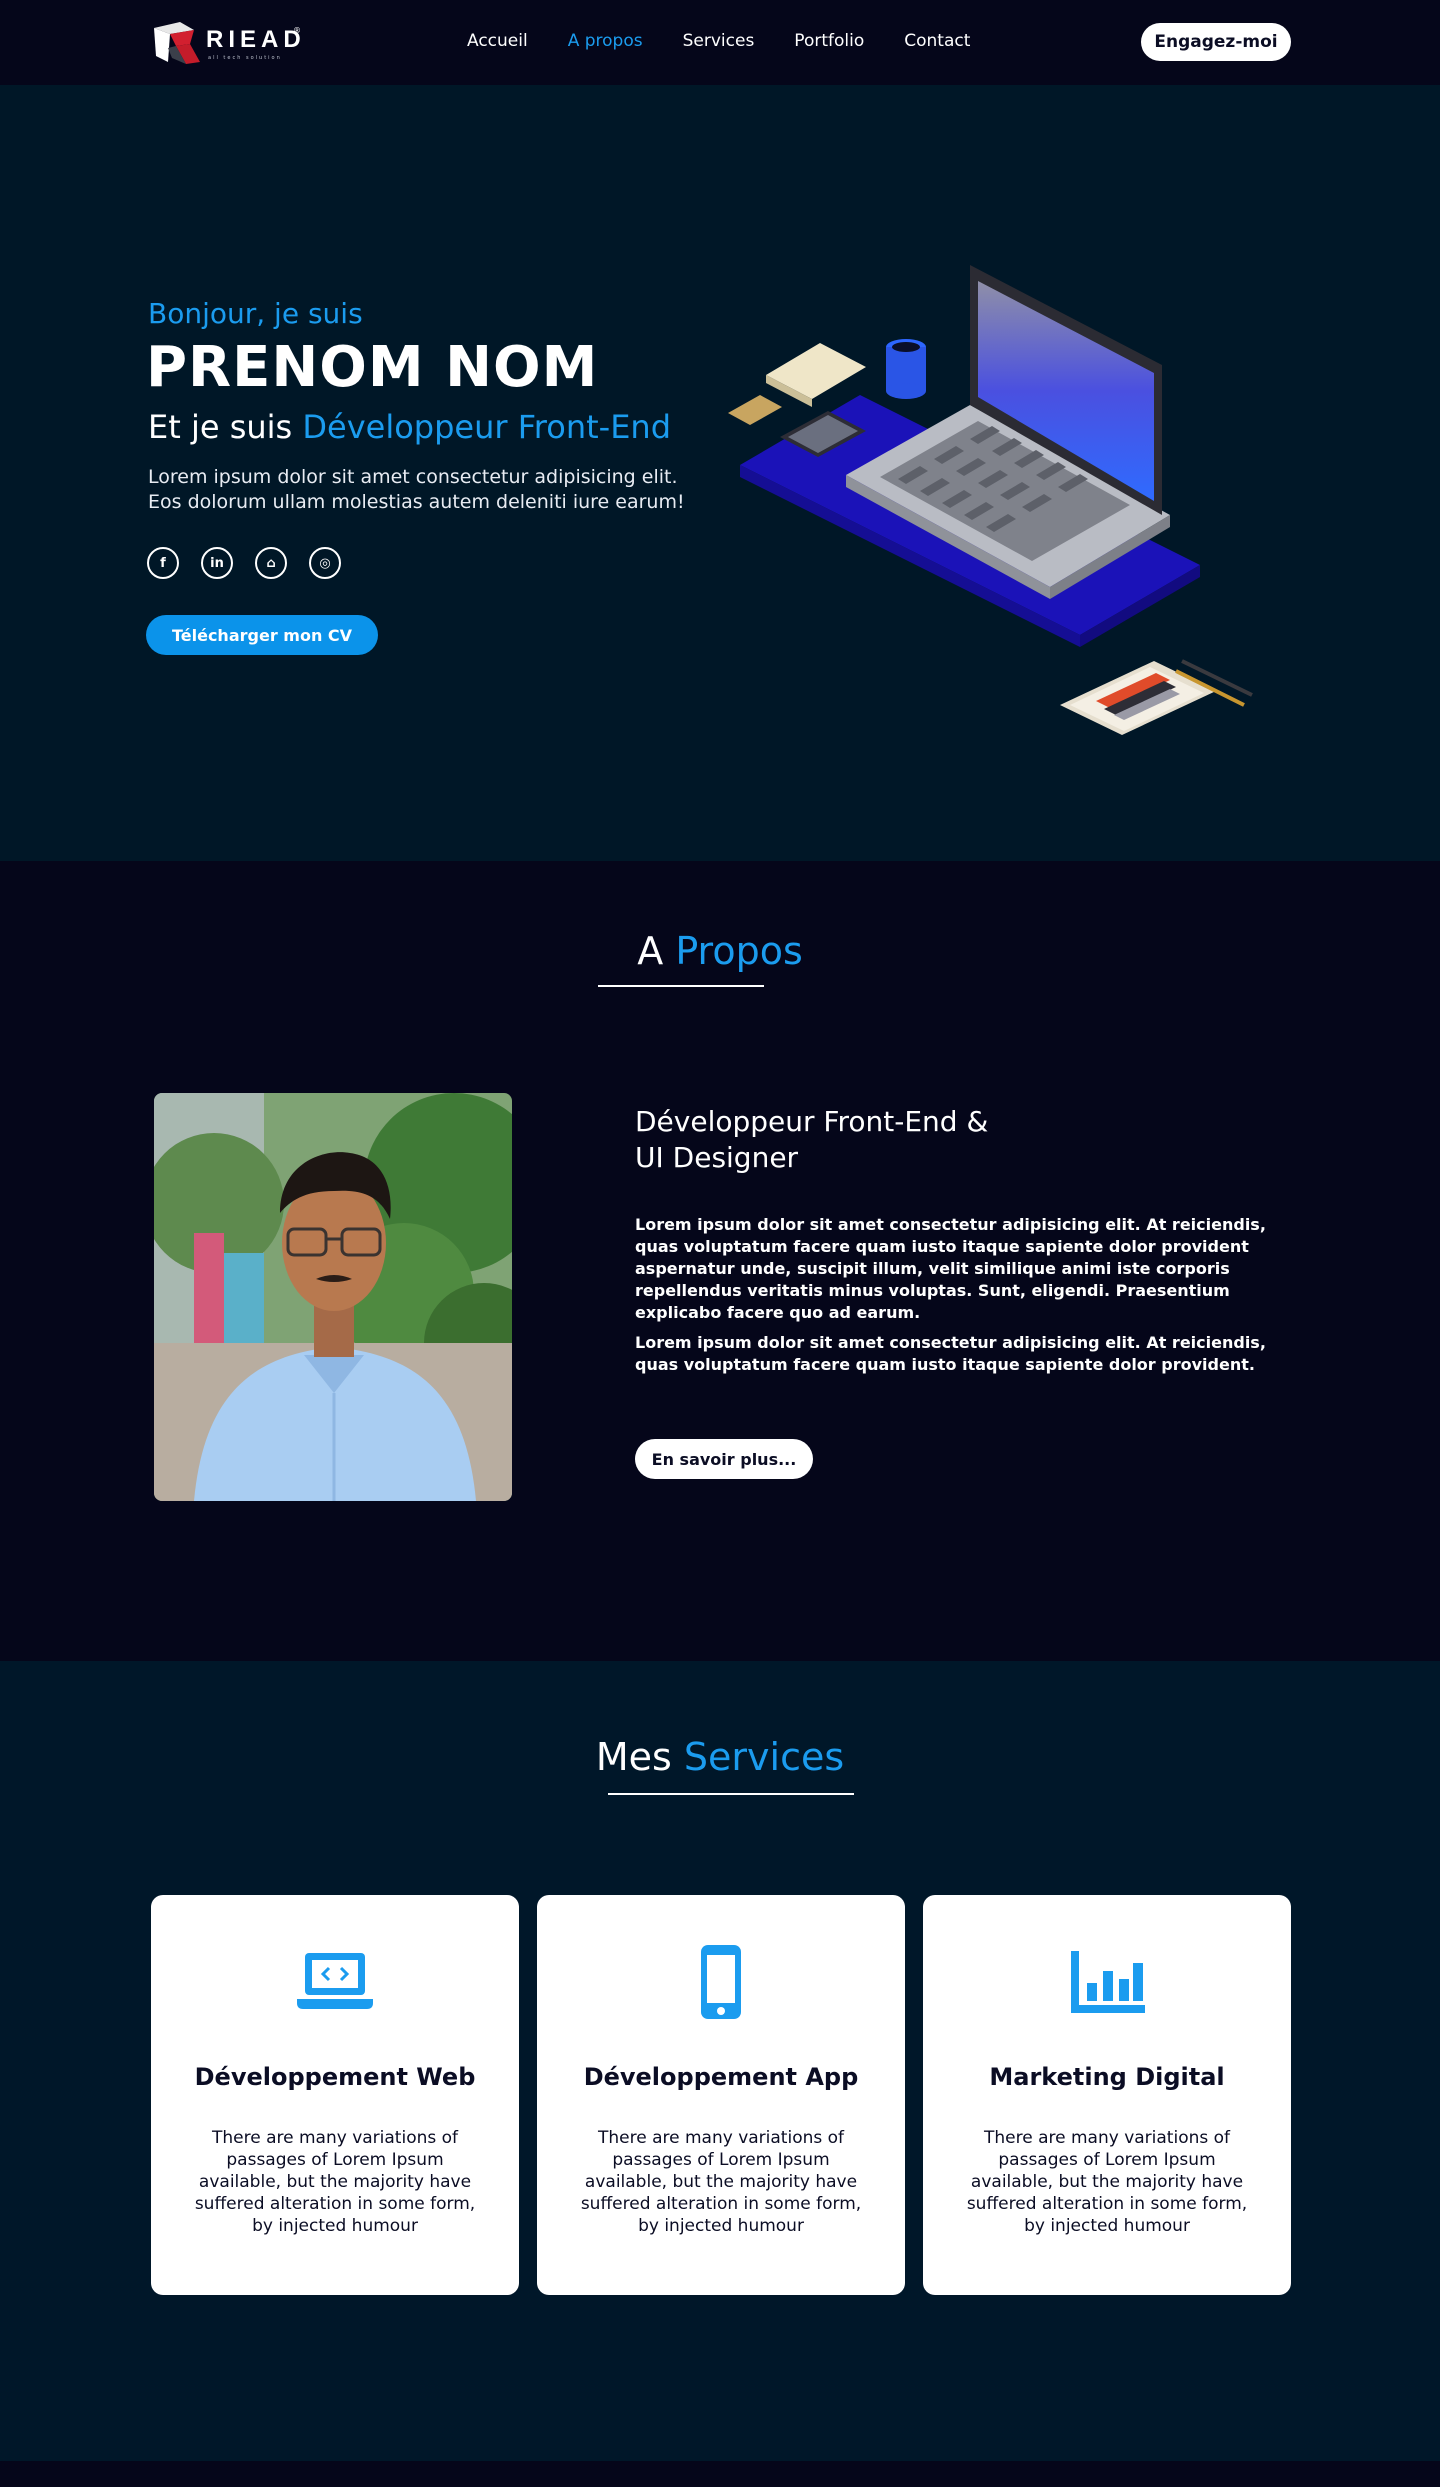 This screenshot has width=1440, height=2487. I want to click on social-links: f in ⌂ ◎, so click(255, 563).